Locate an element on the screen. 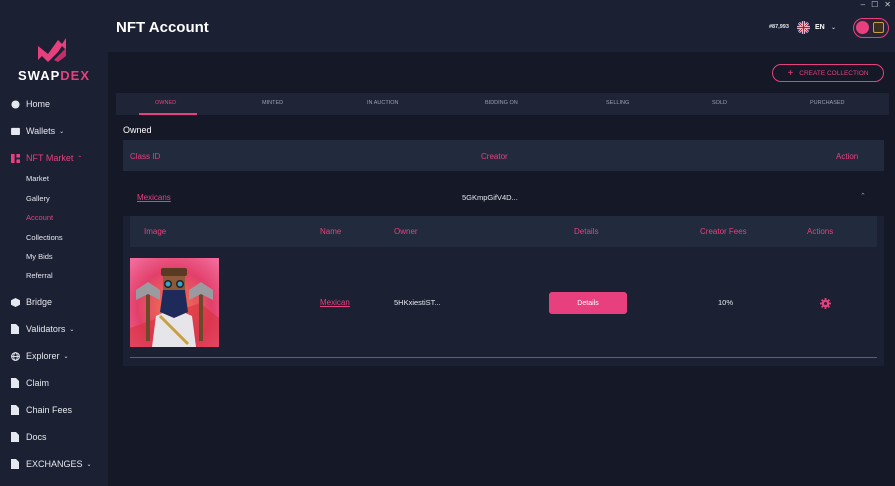 This screenshot has width=895, height=486. column-header-name: Name is located at coordinates (331, 231).